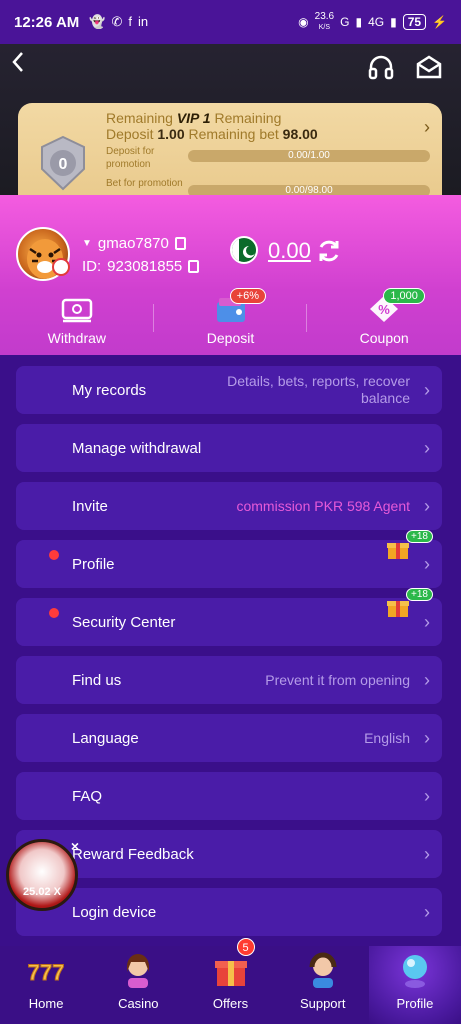 This screenshot has height=1024, width=461. I want to click on vip-level: 0, so click(63, 164).